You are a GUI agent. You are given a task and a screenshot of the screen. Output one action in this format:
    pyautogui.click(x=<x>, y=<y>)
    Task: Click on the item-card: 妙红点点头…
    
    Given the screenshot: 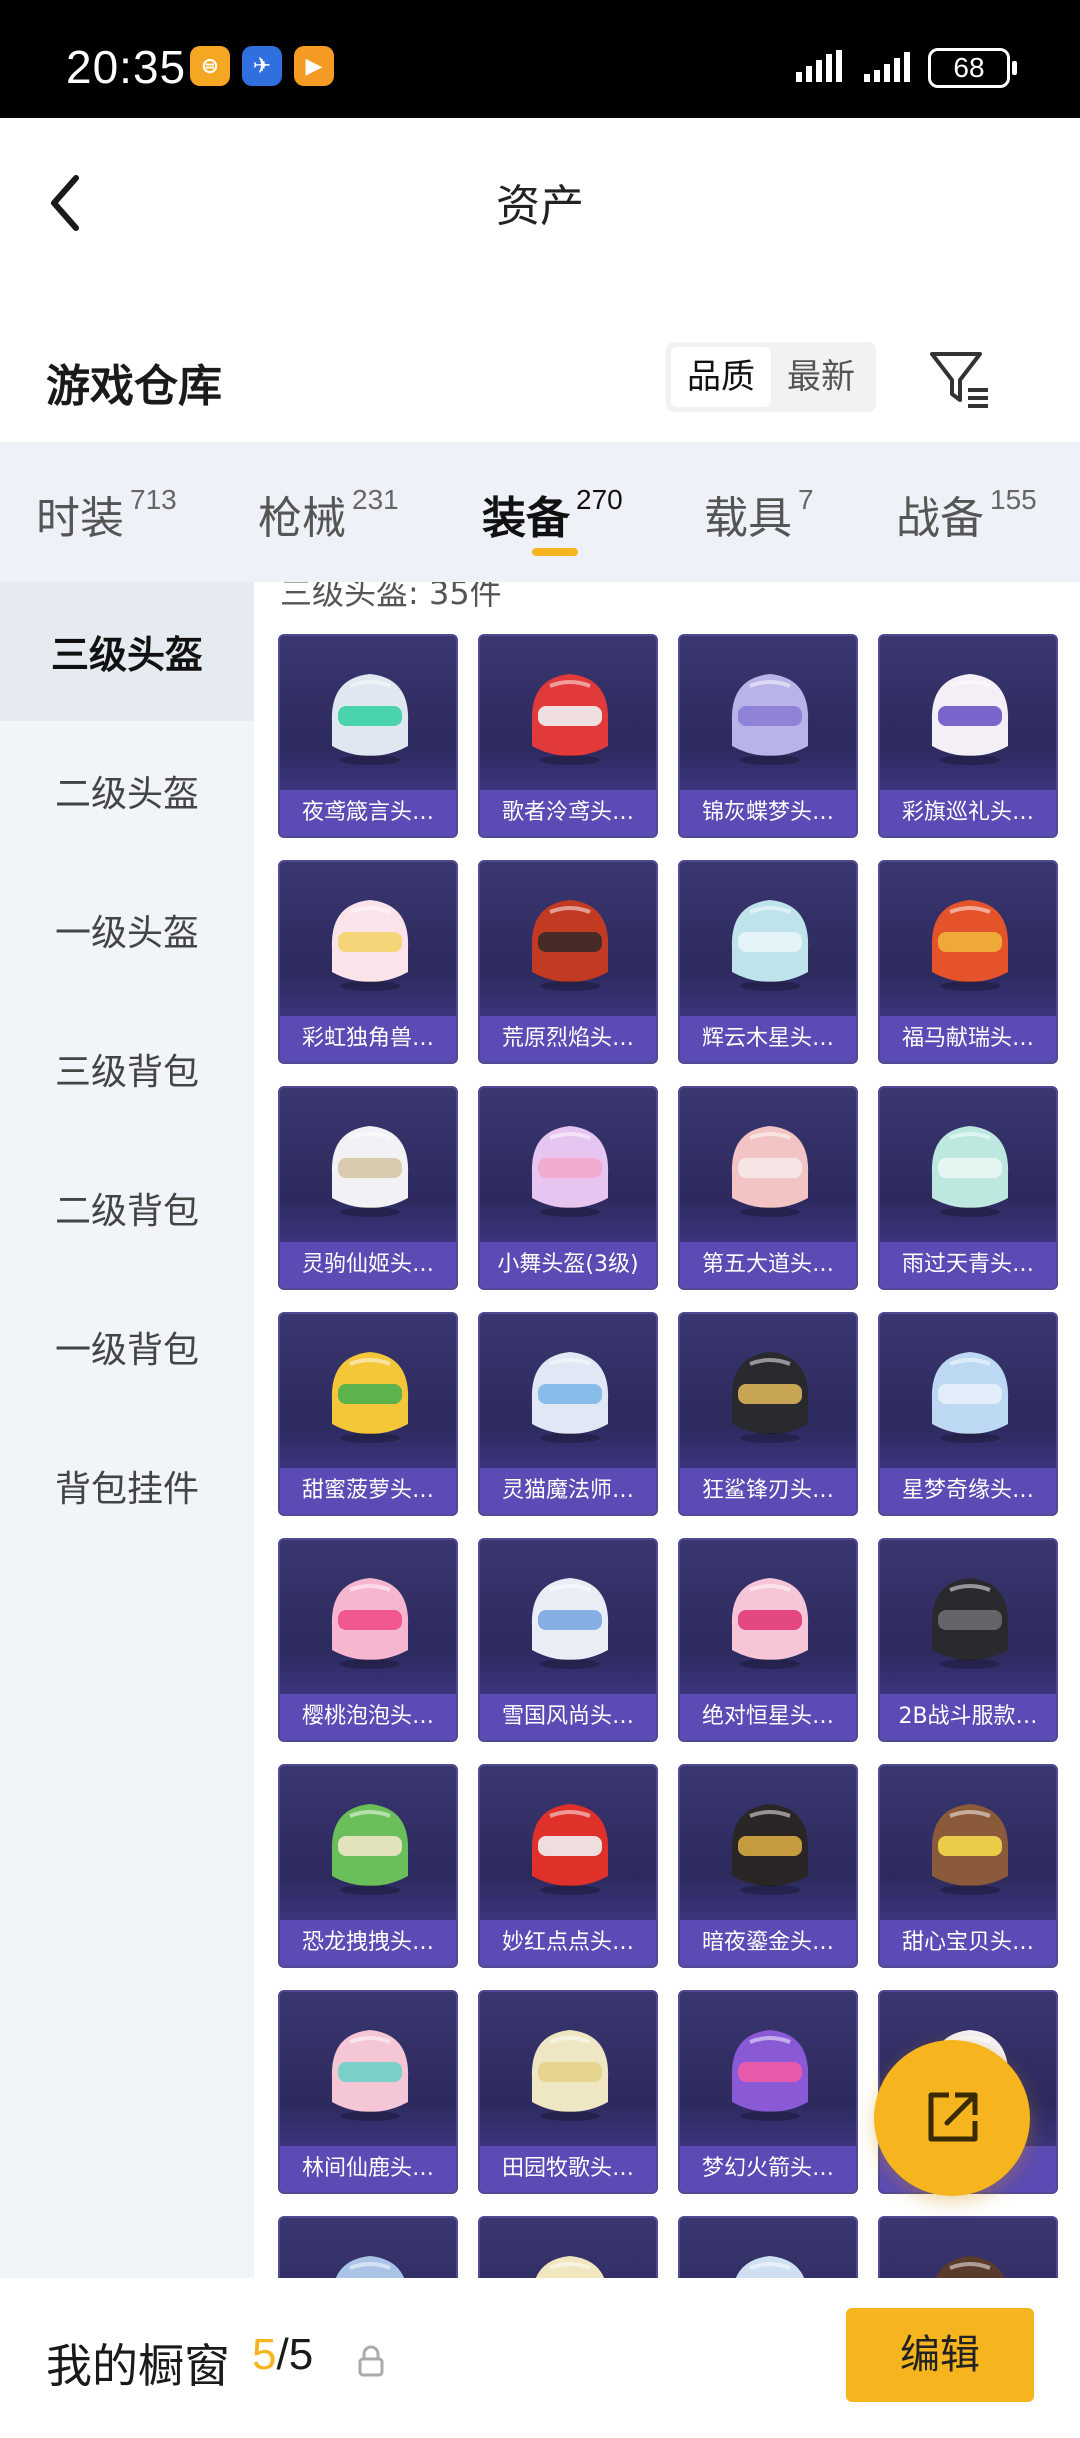 What is the action you would take?
    pyautogui.click(x=568, y=1866)
    